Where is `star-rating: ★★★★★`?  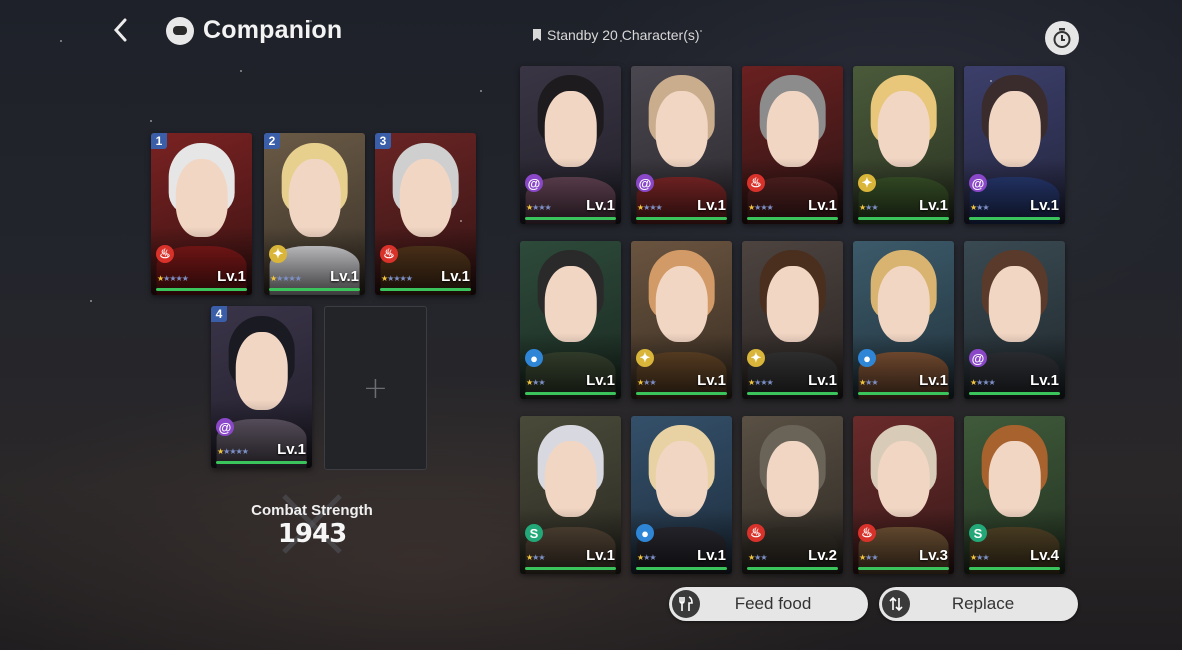
star-rating: ★★★★★ is located at coordinates (173, 278).